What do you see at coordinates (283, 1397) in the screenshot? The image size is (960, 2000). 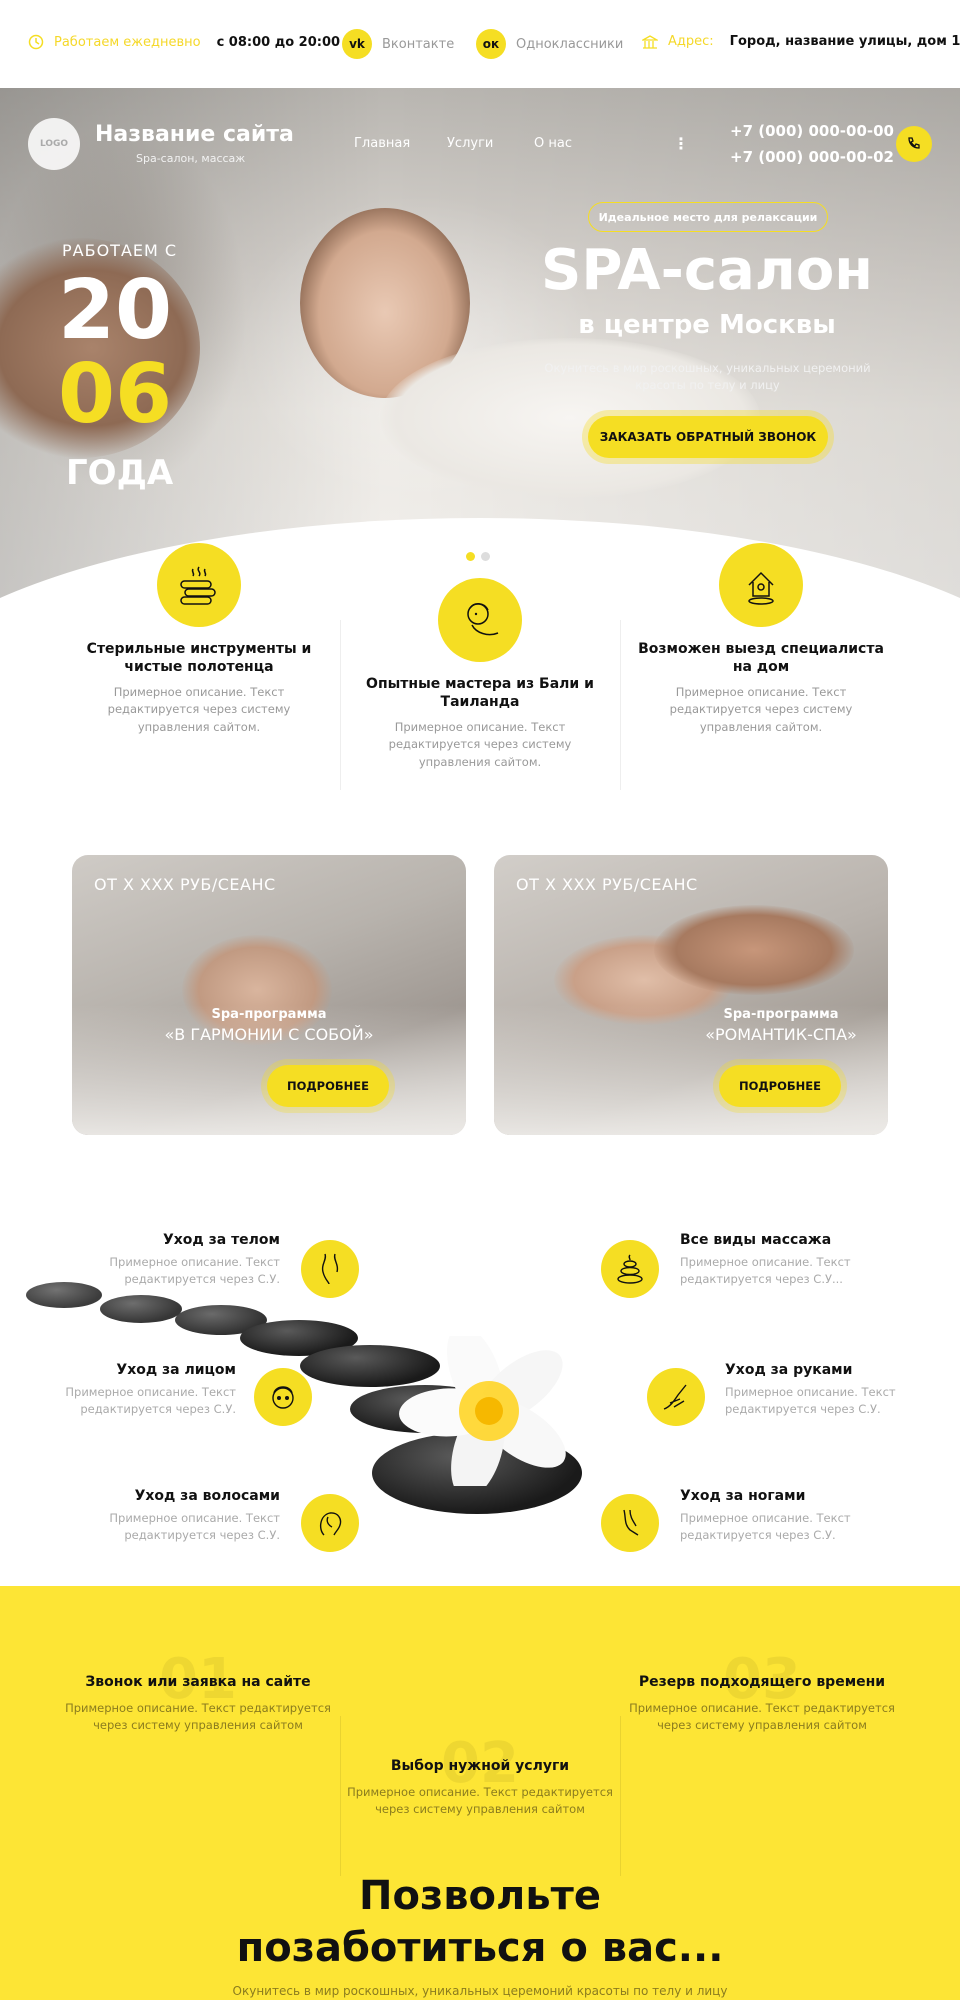 I see `face-care-icon` at bounding box center [283, 1397].